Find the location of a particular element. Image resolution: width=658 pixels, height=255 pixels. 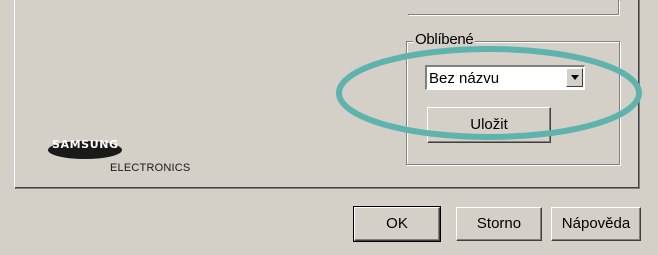

help-button: Nápověda is located at coordinates (596, 224).